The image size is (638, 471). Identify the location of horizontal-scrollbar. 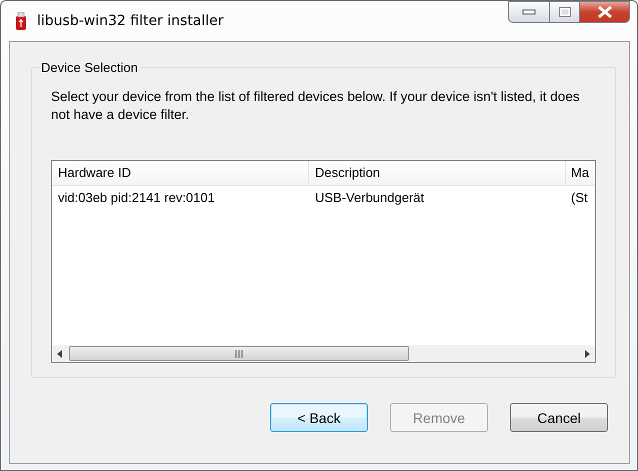
(323, 353).